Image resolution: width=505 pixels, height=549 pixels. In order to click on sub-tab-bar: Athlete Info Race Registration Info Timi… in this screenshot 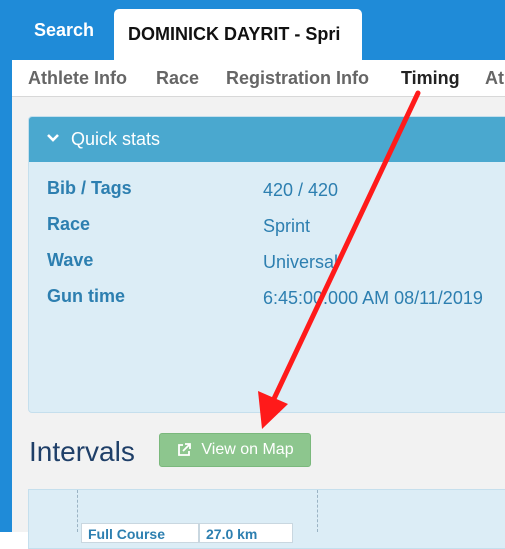, I will do `click(258, 78)`.